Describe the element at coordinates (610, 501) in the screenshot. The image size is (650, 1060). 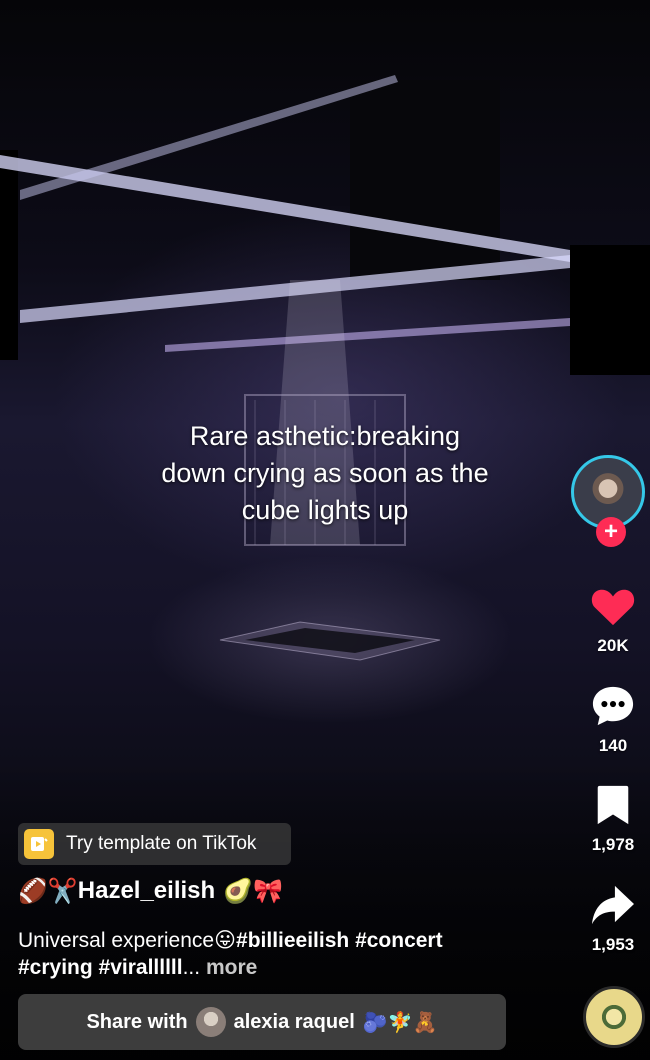
I see `creator-avatar-group: +` at that location.